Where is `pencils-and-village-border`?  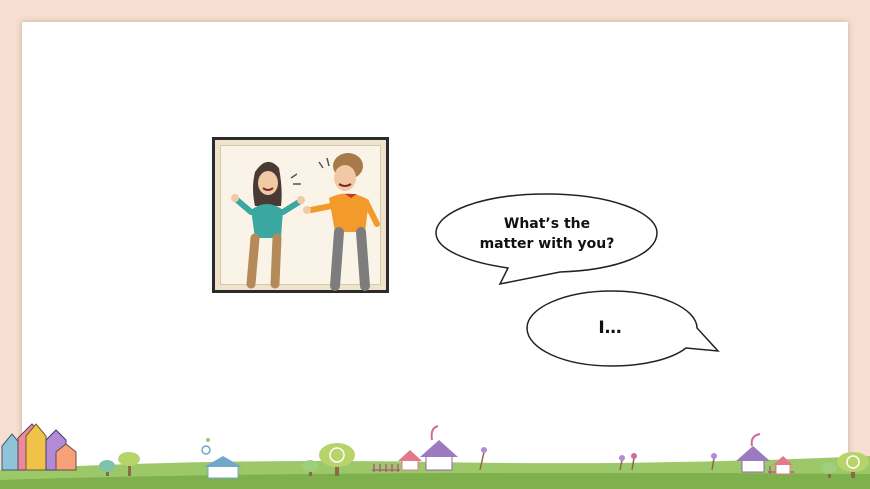
pencils-and-village-border is located at coordinates (435, 456).